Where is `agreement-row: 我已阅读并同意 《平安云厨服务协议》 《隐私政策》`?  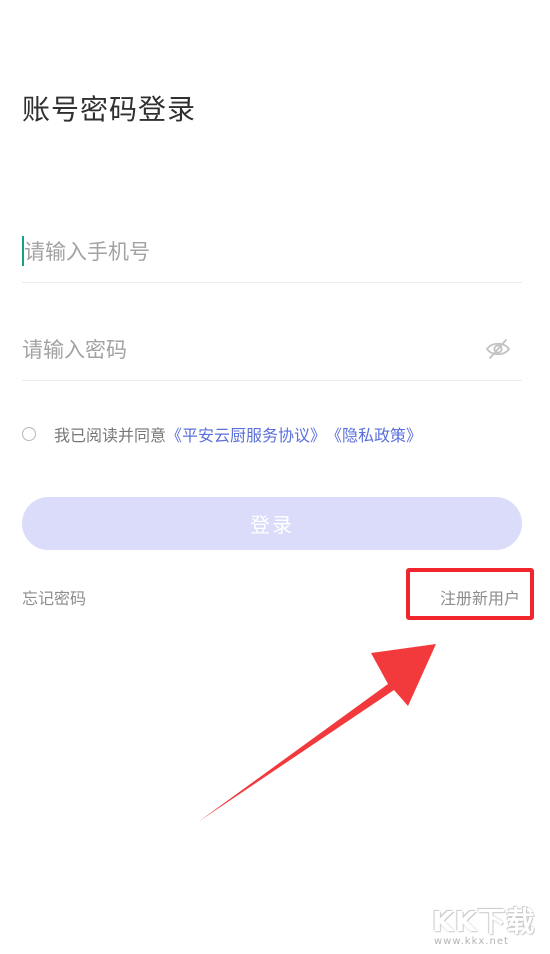
agreement-row: 我已阅读并同意 《平安云厨服务协议》 《隐私政策》 is located at coordinates (222, 434).